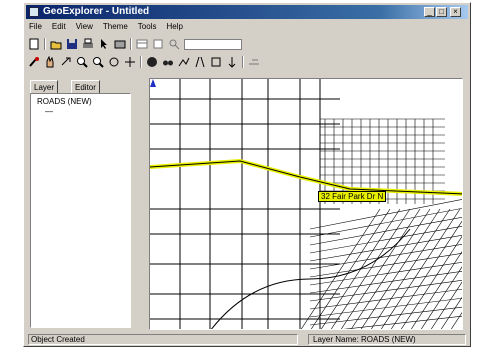 This screenshot has width=492, height=351. Describe the element at coordinates (56, 44) in the screenshot. I see `open-icon` at that location.